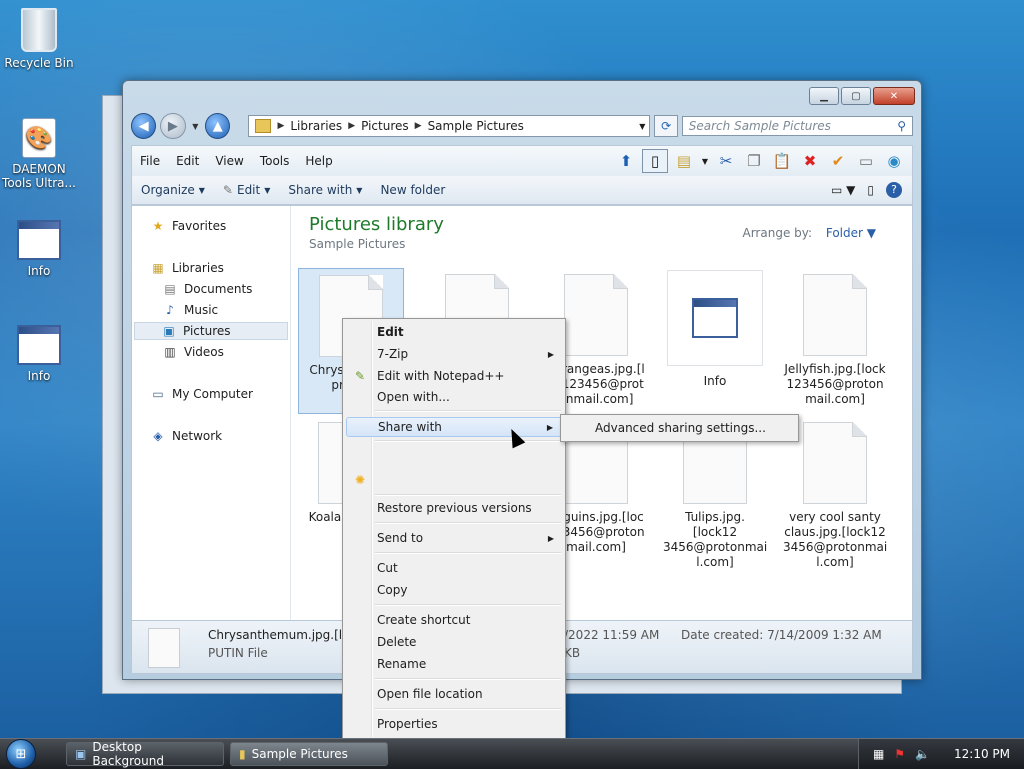  What do you see at coordinates (454, 642) in the screenshot?
I see `menu-item-delete: Delete` at bounding box center [454, 642].